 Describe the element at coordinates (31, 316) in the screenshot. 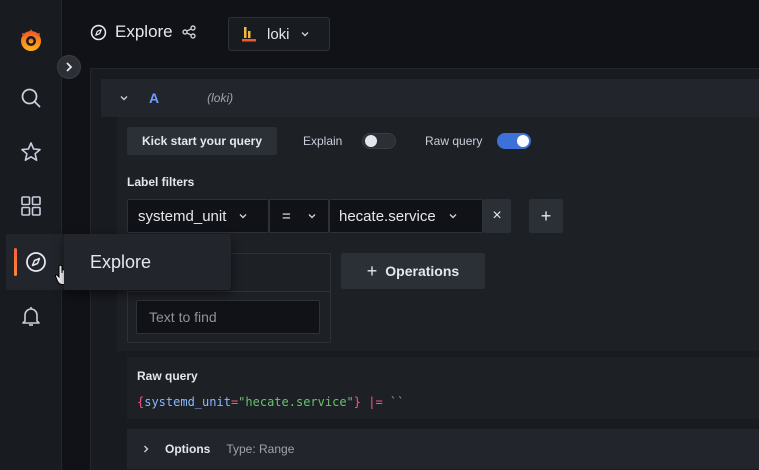

I see `bell-icon` at that location.